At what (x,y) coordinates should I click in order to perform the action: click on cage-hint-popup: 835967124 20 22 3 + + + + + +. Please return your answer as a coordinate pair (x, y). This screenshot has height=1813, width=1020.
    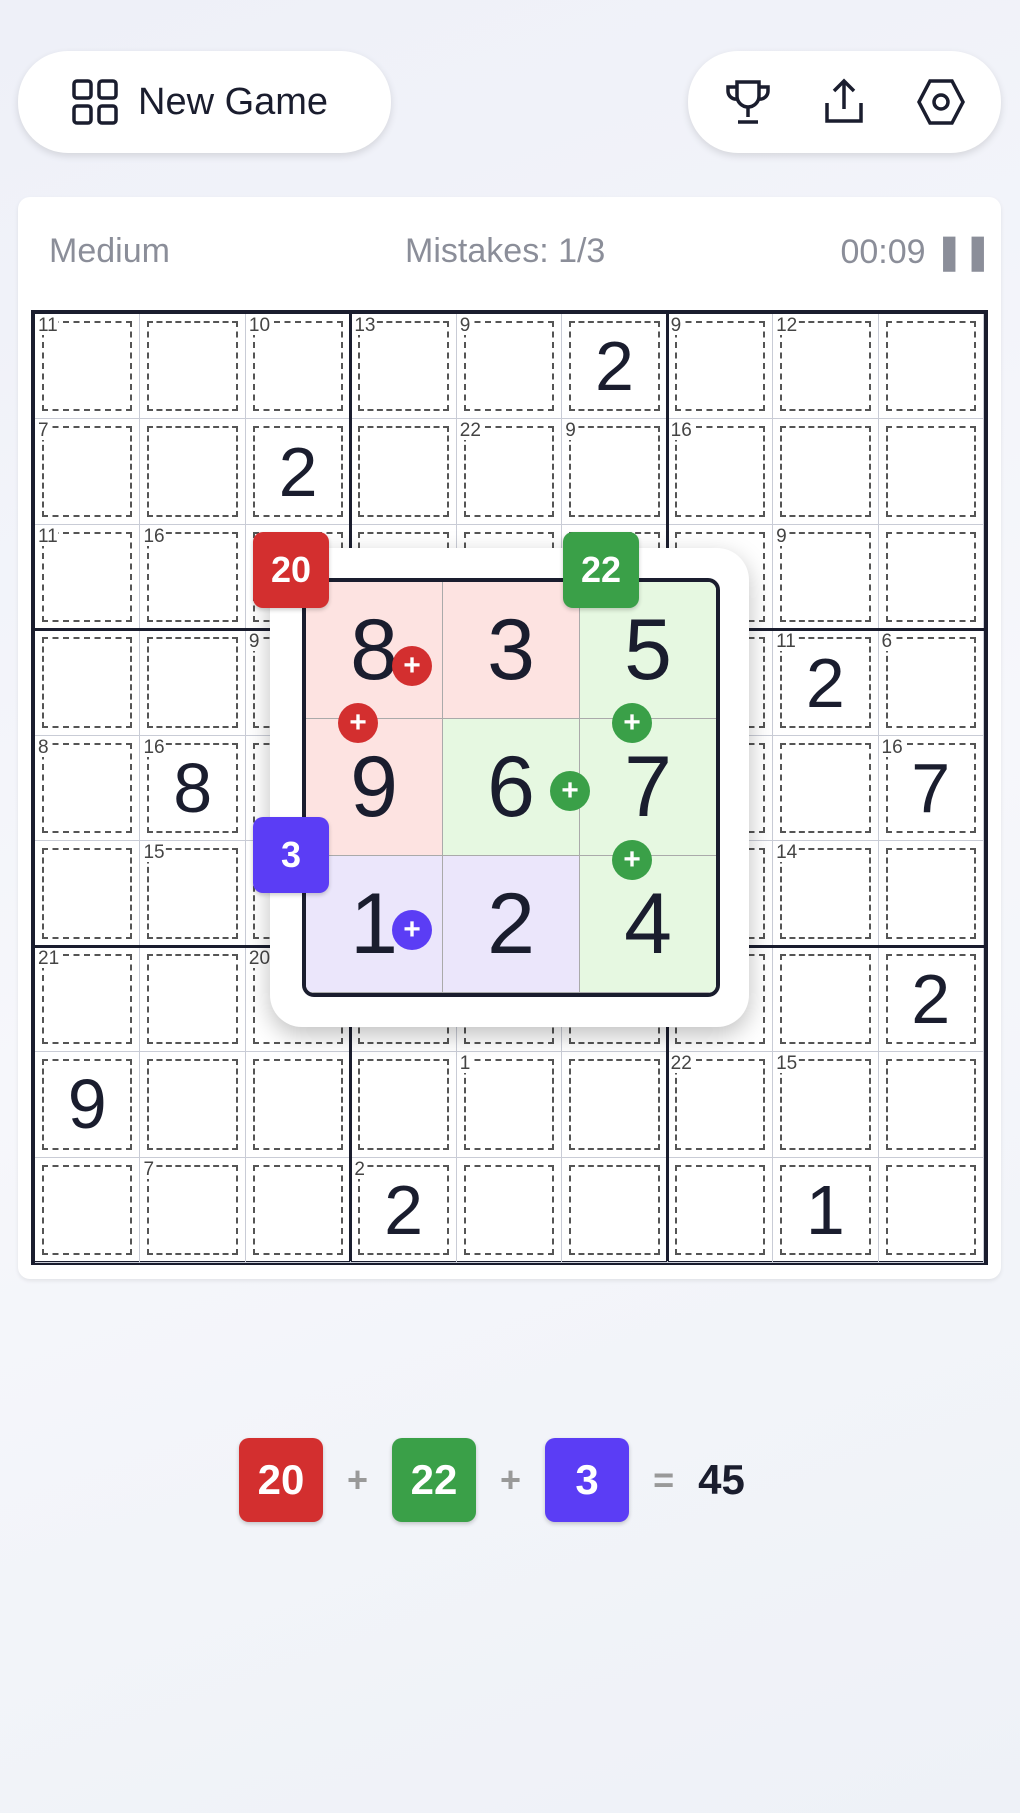
    Looking at the image, I should click on (501, 779).